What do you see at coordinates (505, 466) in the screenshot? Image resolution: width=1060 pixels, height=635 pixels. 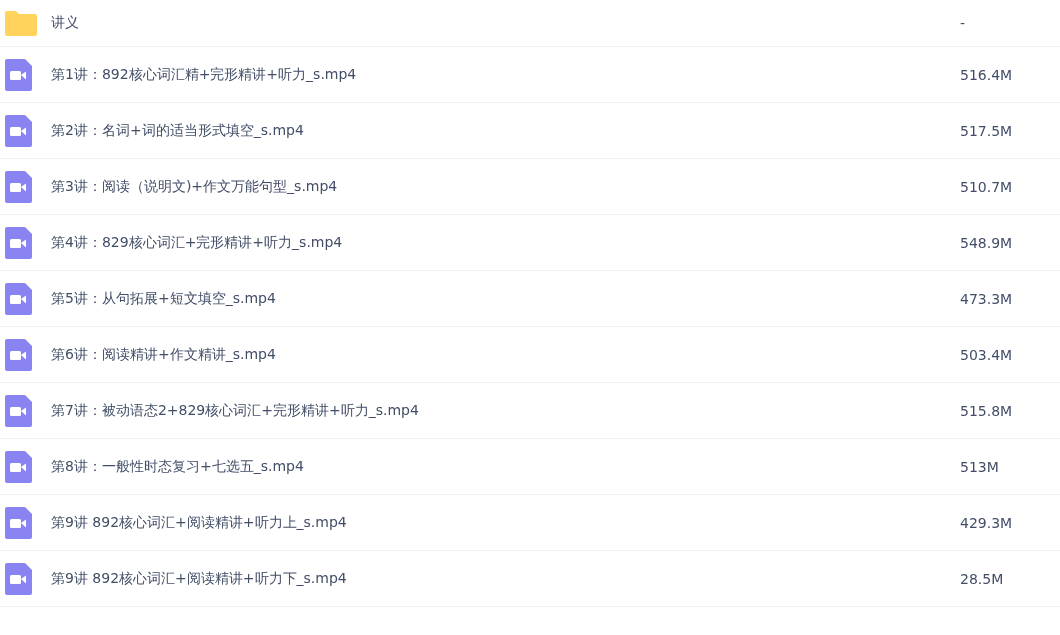 I see `file-name: 第8讲：一般性时态复习+七选五_s.mp4` at bounding box center [505, 466].